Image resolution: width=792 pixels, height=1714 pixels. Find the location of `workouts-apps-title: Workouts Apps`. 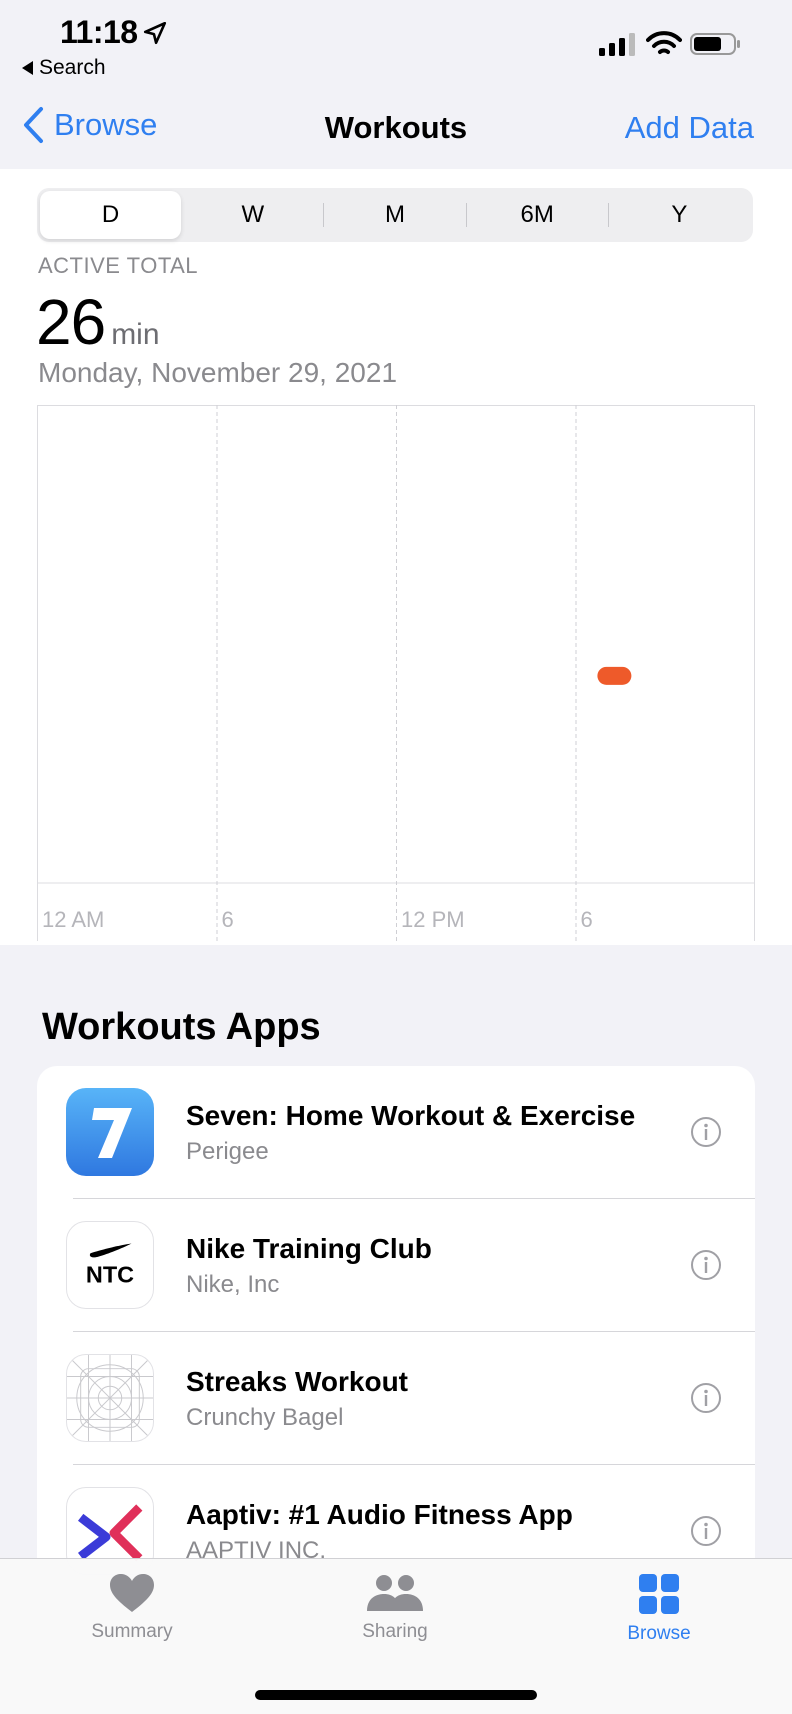

workouts-apps-title: Workouts Apps is located at coordinates (181, 1027).